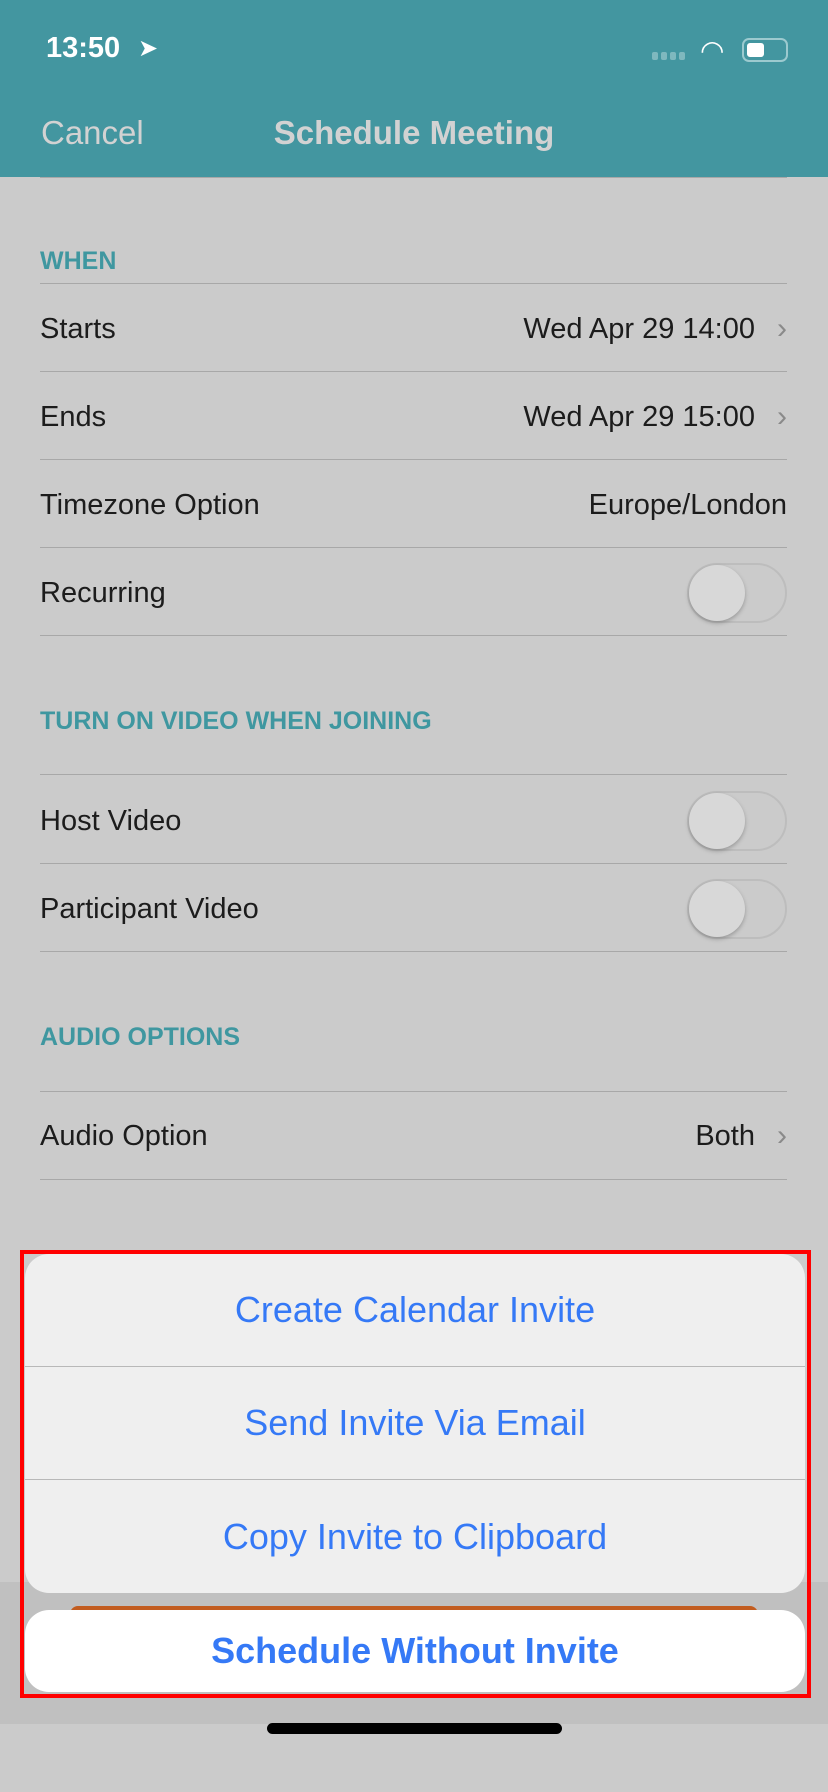 This screenshot has width=828, height=1792. Describe the element at coordinates (140, 1037) in the screenshot. I see `section-header-audio: AUDIO OPTIONS` at that location.